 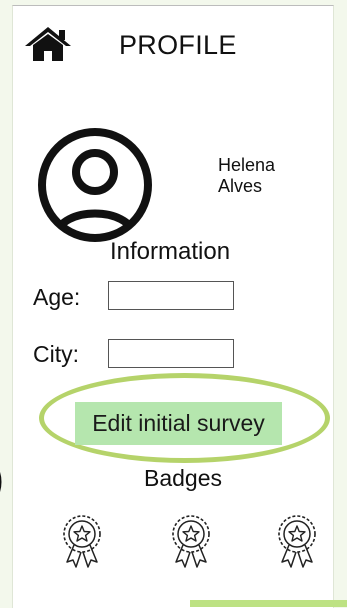 What do you see at coordinates (183, 478) in the screenshot?
I see `badges-heading: Badges` at bounding box center [183, 478].